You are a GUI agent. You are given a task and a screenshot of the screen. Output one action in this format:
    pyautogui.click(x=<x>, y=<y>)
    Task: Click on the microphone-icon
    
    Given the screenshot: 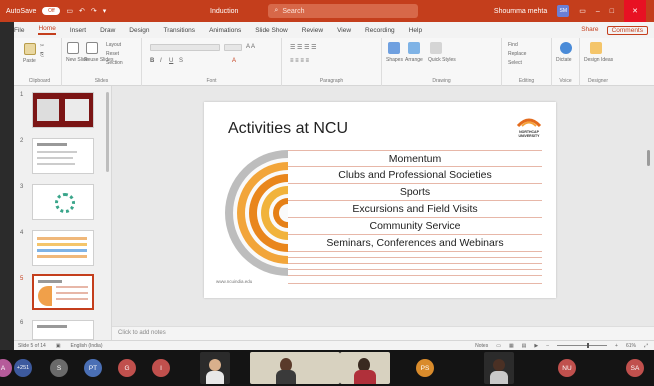 What is the action you would take?
    pyautogui.click(x=566, y=48)
    